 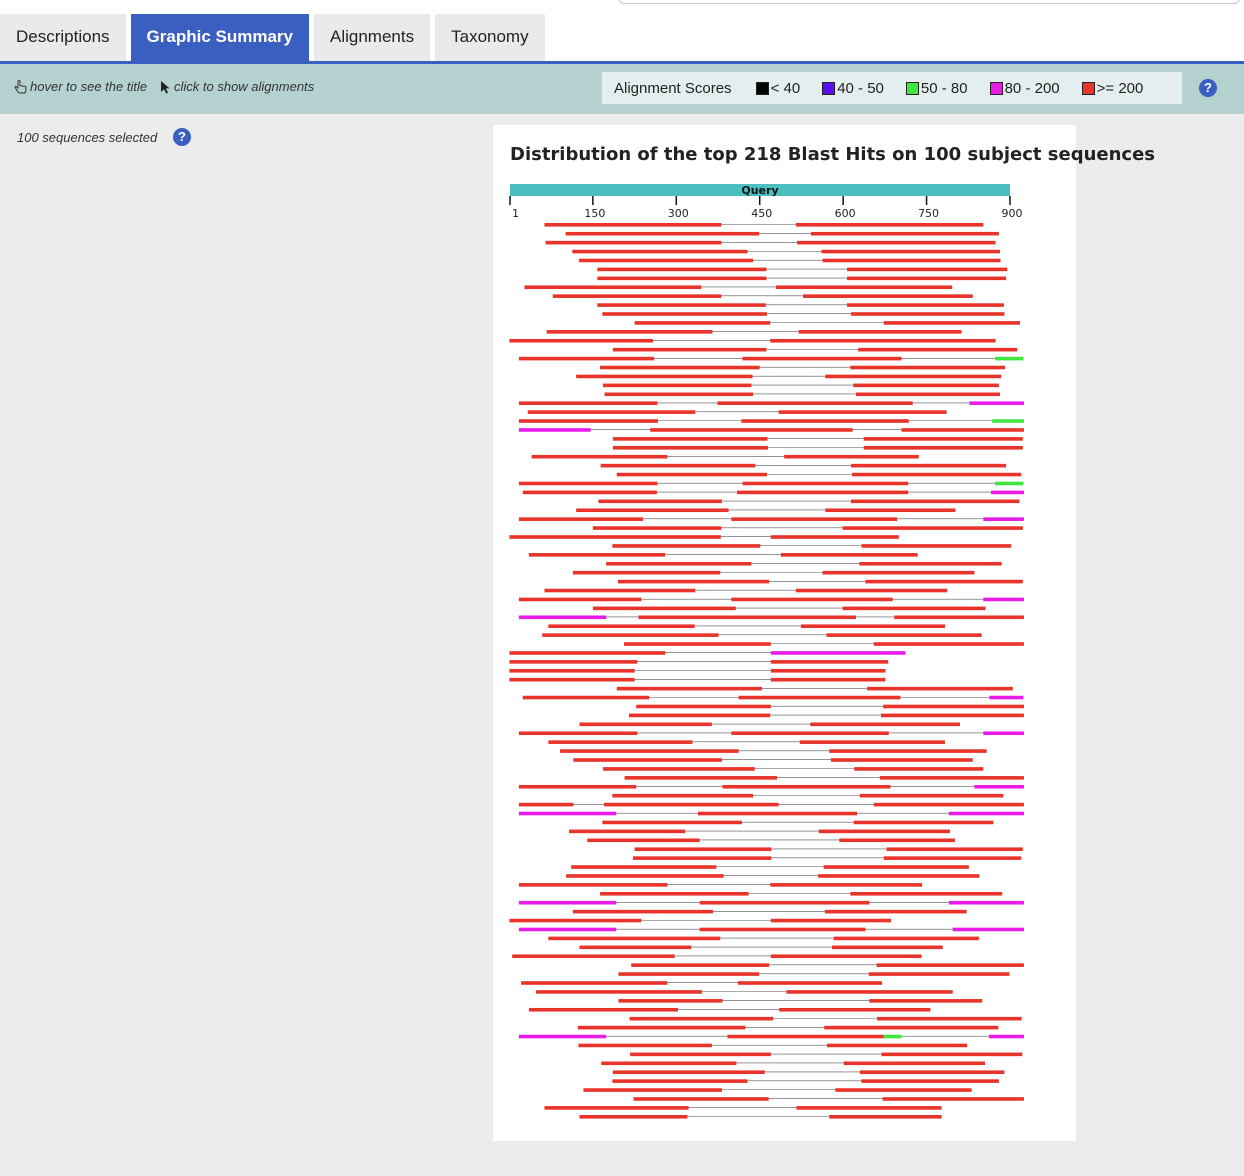 I want to click on tab-descriptions: Descriptions, so click(x=63, y=38).